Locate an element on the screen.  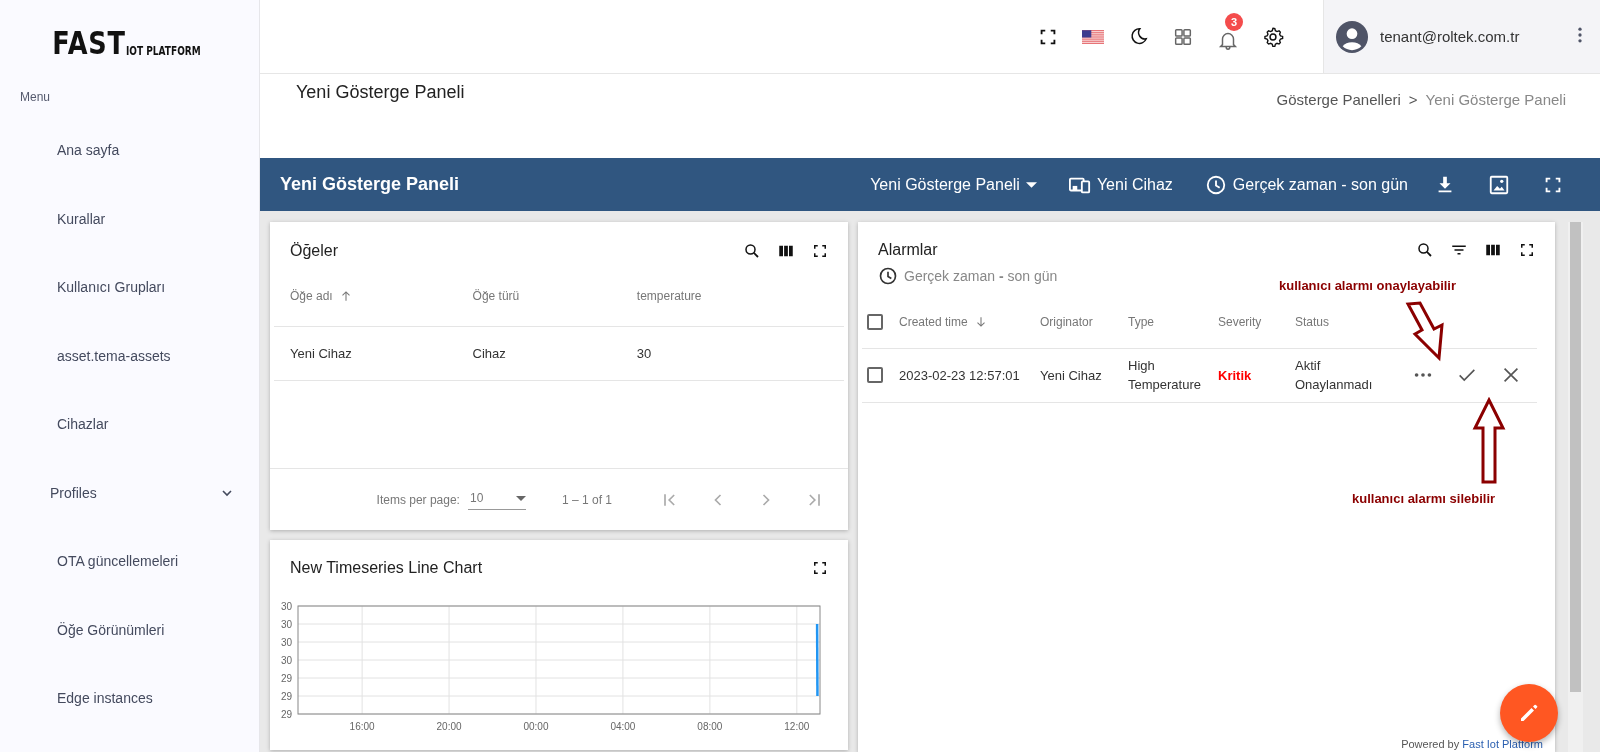
scrollbar is located at coordinates (1575, 487).